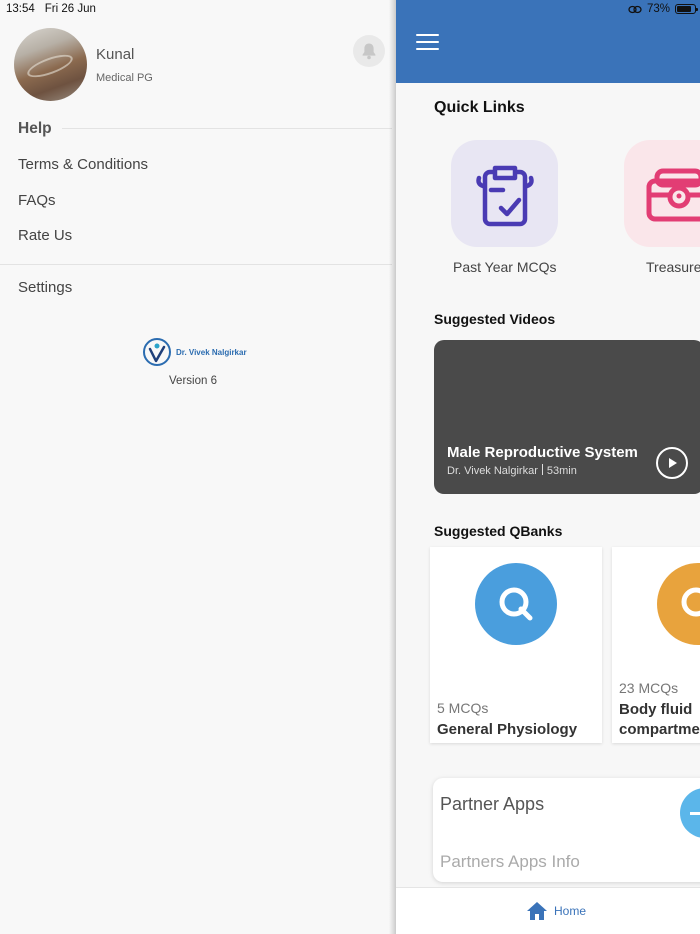 This screenshot has width=700, height=934. What do you see at coordinates (498, 531) in the screenshot?
I see `suggested-qbanks-title: Suggested QBanks` at bounding box center [498, 531].